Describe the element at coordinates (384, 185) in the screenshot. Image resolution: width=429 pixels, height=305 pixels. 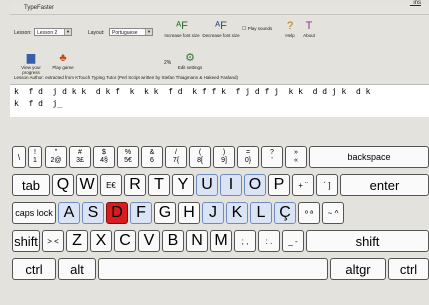
I see `key-enter: enter` at that location.